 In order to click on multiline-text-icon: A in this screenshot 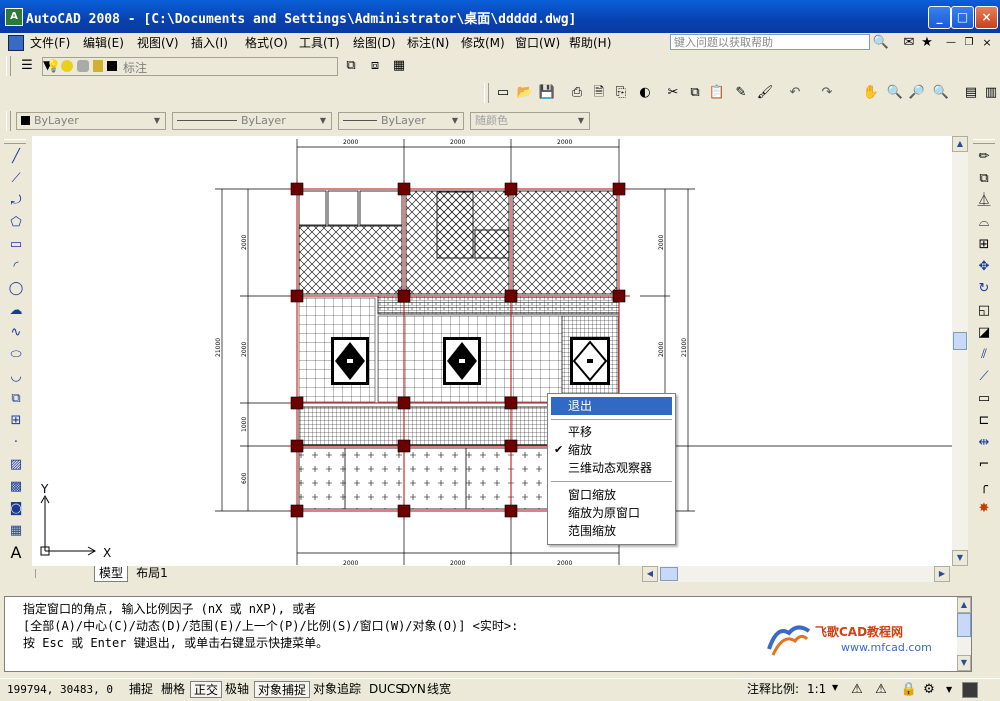, I will do `click(16, 553)`.